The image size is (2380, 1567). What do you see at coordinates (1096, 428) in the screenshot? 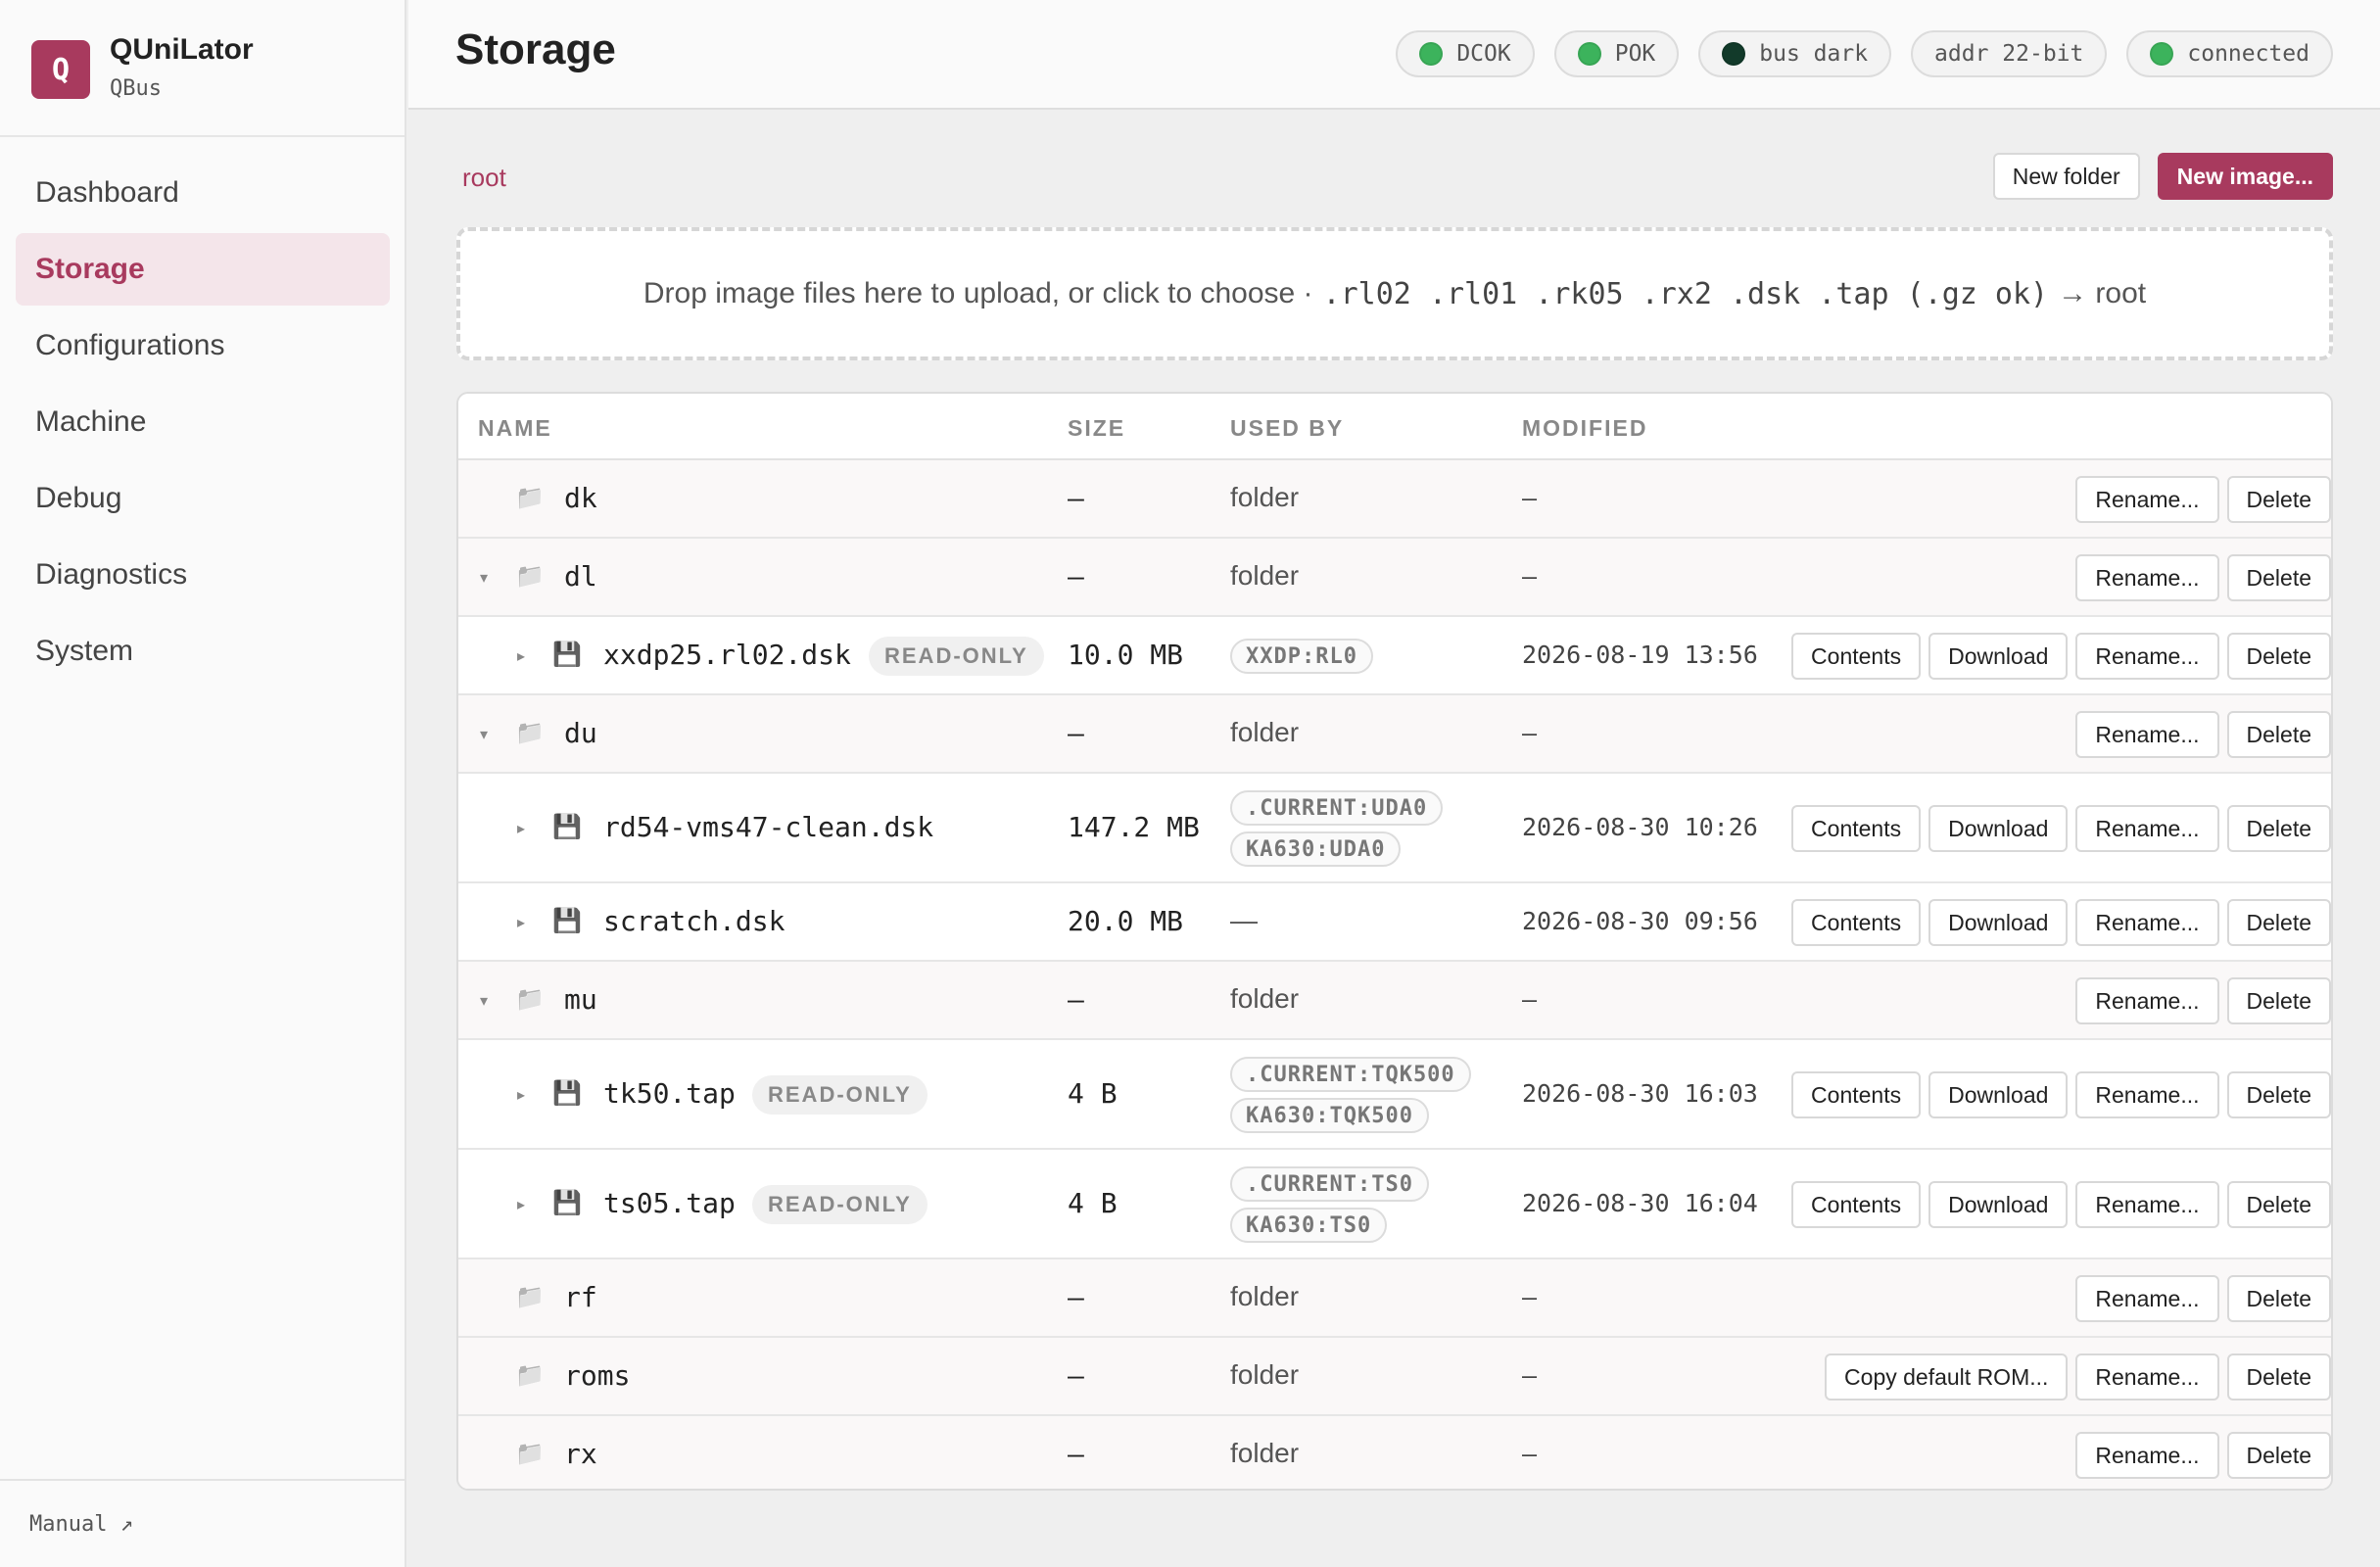
I see `col-size-header: SIZE` at bounding box center [1096, 428].